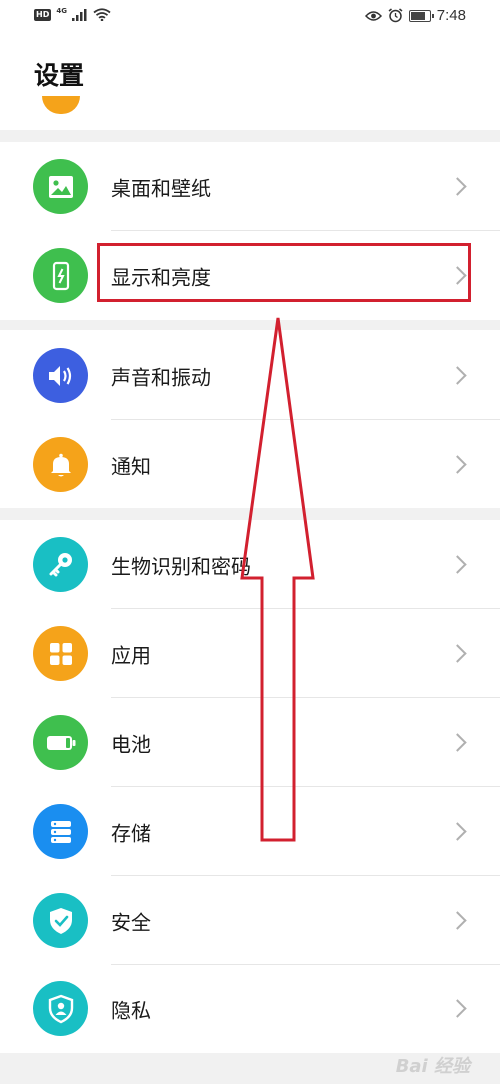 Image resolution: width=500 pixels, height=1084 pixels. Describe the element at coordinates (277, 579) in the screenshot. I see `up-arrow-annotation` at that location.